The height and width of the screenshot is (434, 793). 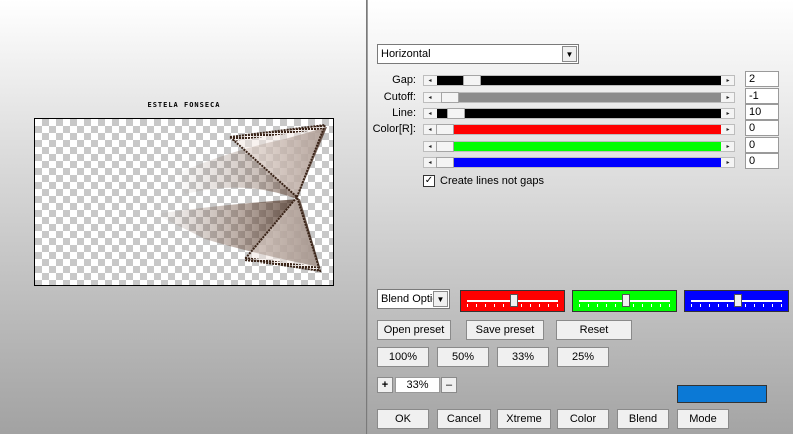 What do you see at coordinates (762, 161) in the screenshot?
I see `color-b-value-field: 0` at bounding box center [762, 161].